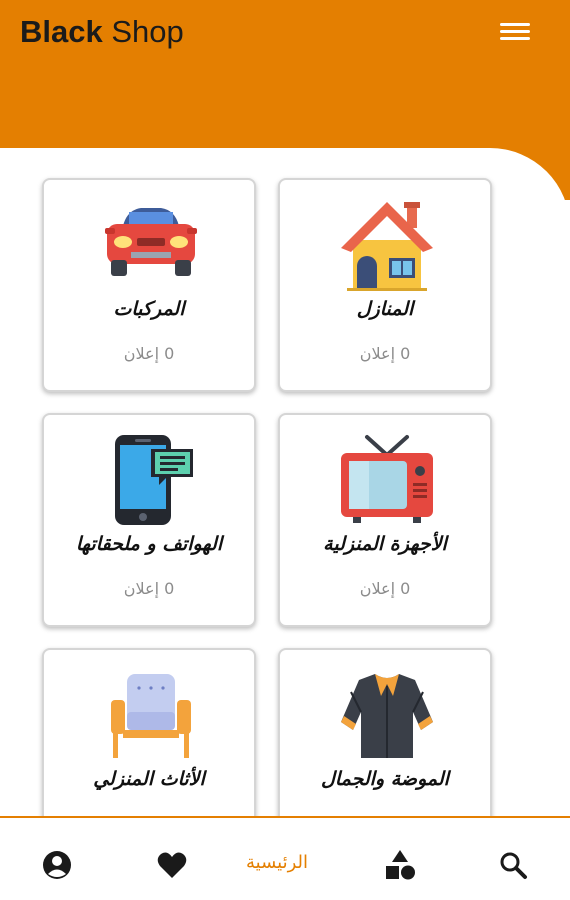  Describe the element at coordinates (172, 865) in the screenshot. I see `heart-icon` at that location.